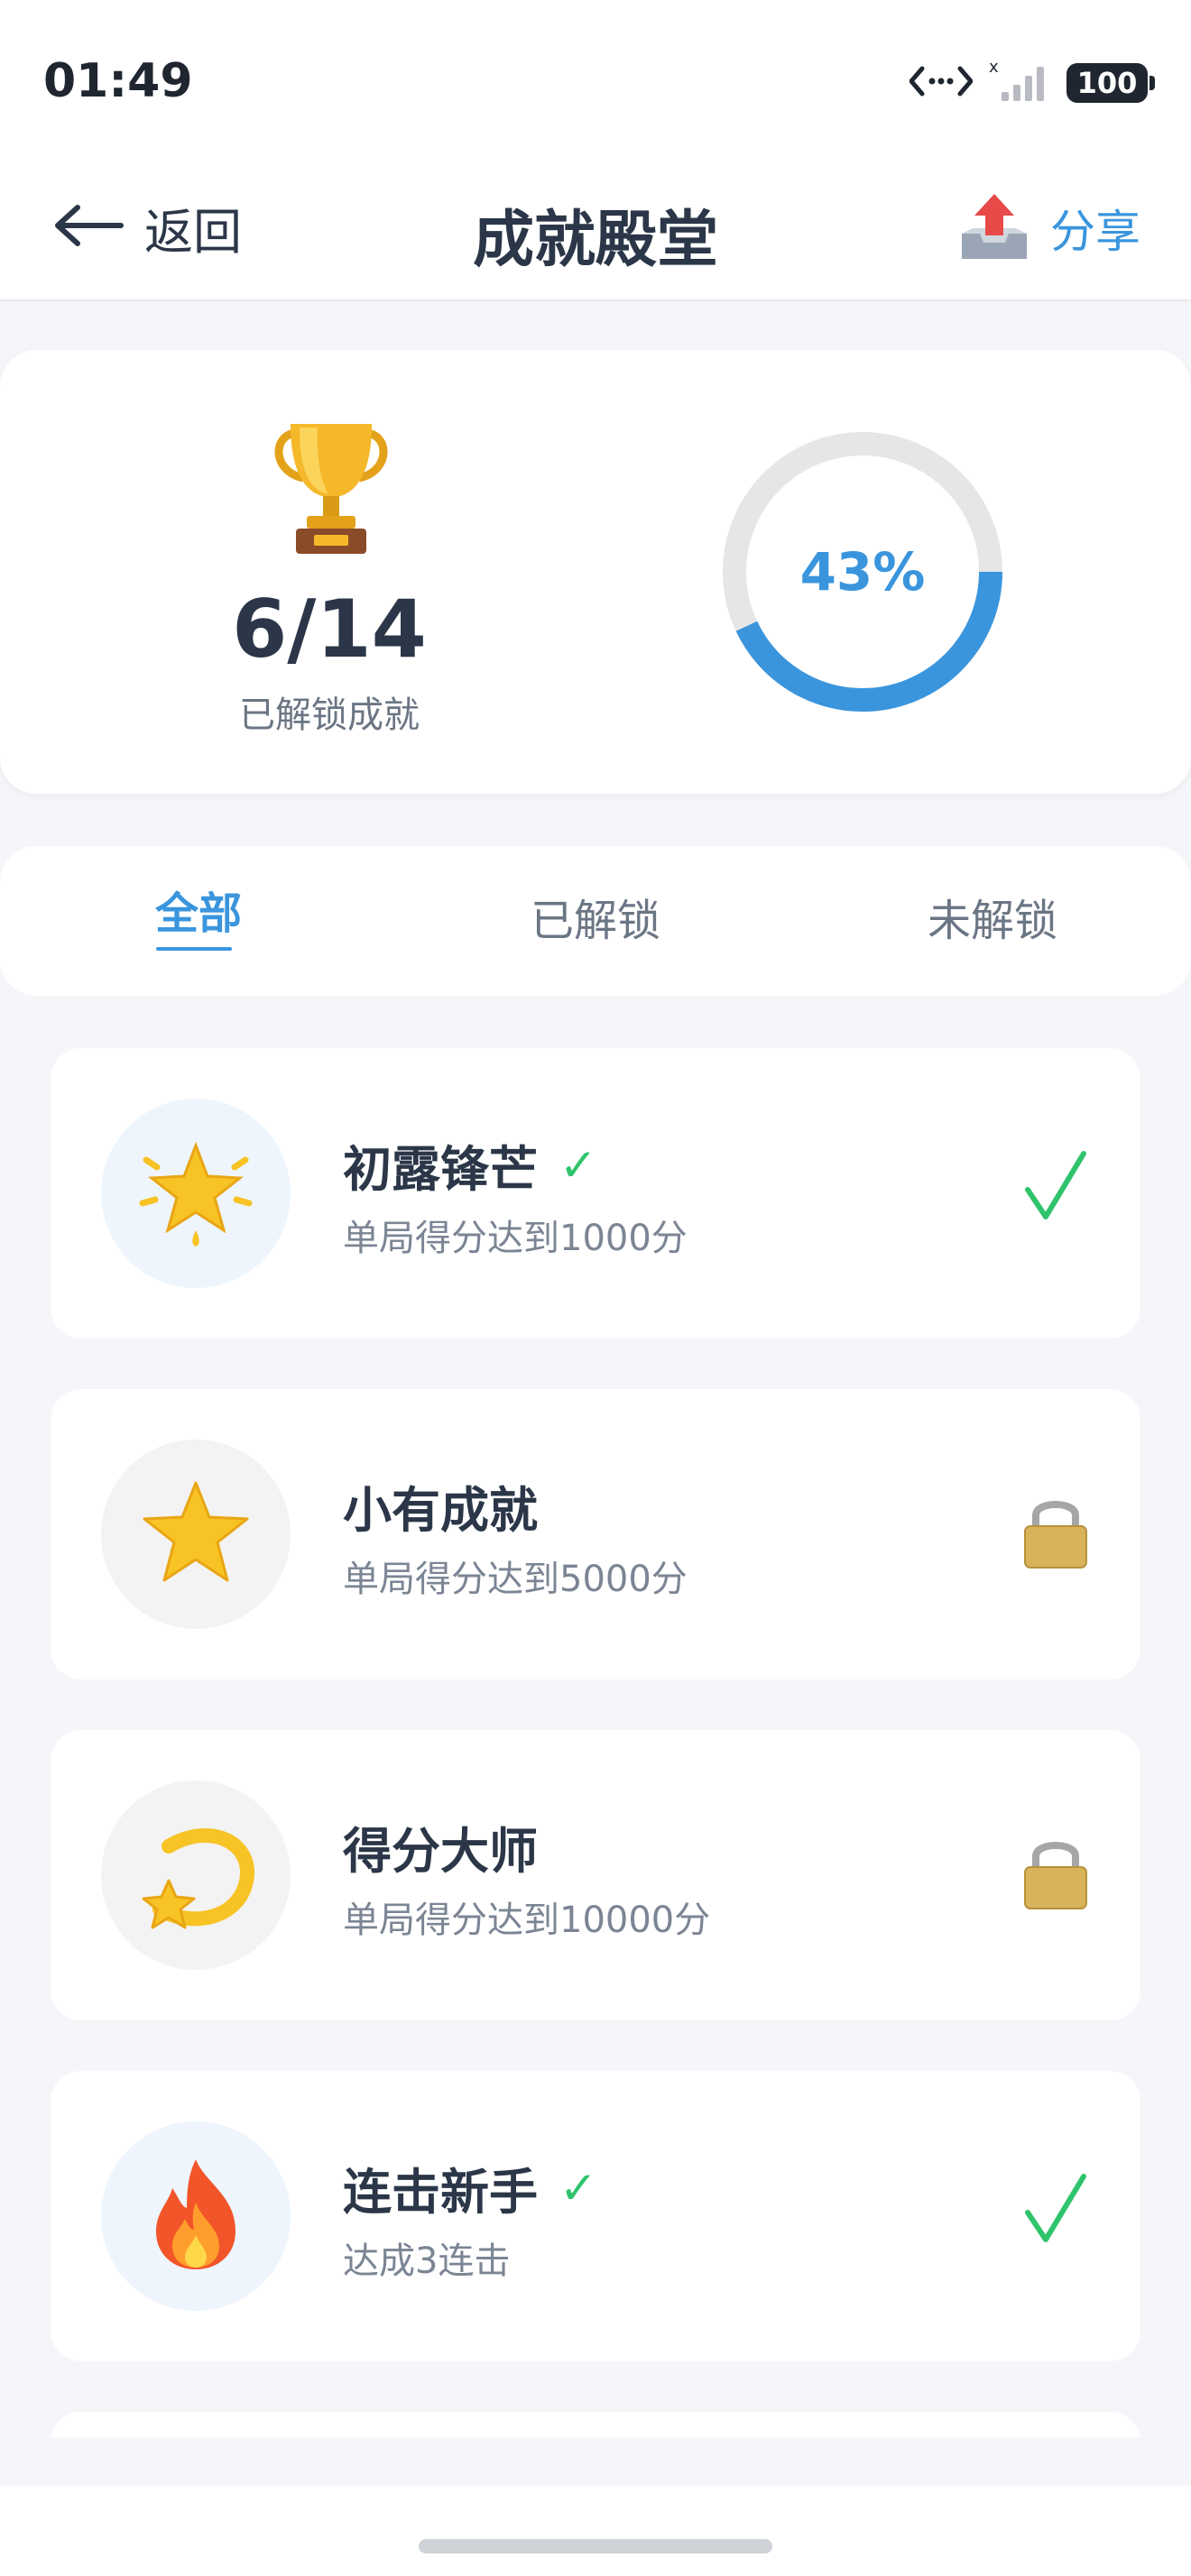 Image resolution: width=1191 pixels, height=2576 pixels. I want to click on achievement-card: 连击新手 ✓ 达成3连击, so click(595, 2216).